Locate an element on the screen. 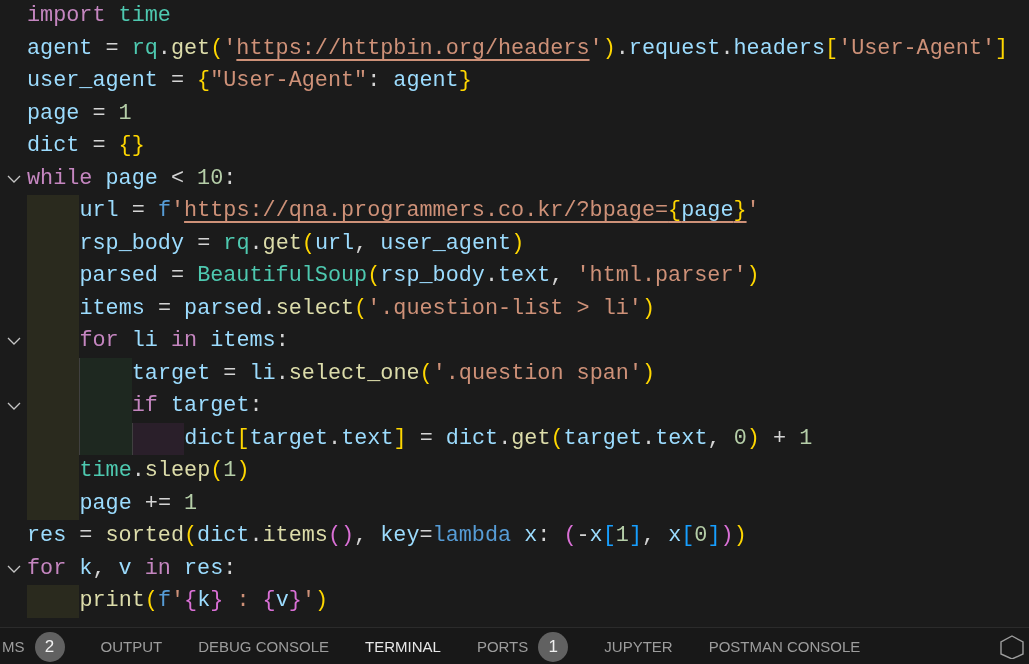 This screenshot has width=1029, height=664. code-line: target = li.select_one('.question span') is located at coordinates (393, 373).